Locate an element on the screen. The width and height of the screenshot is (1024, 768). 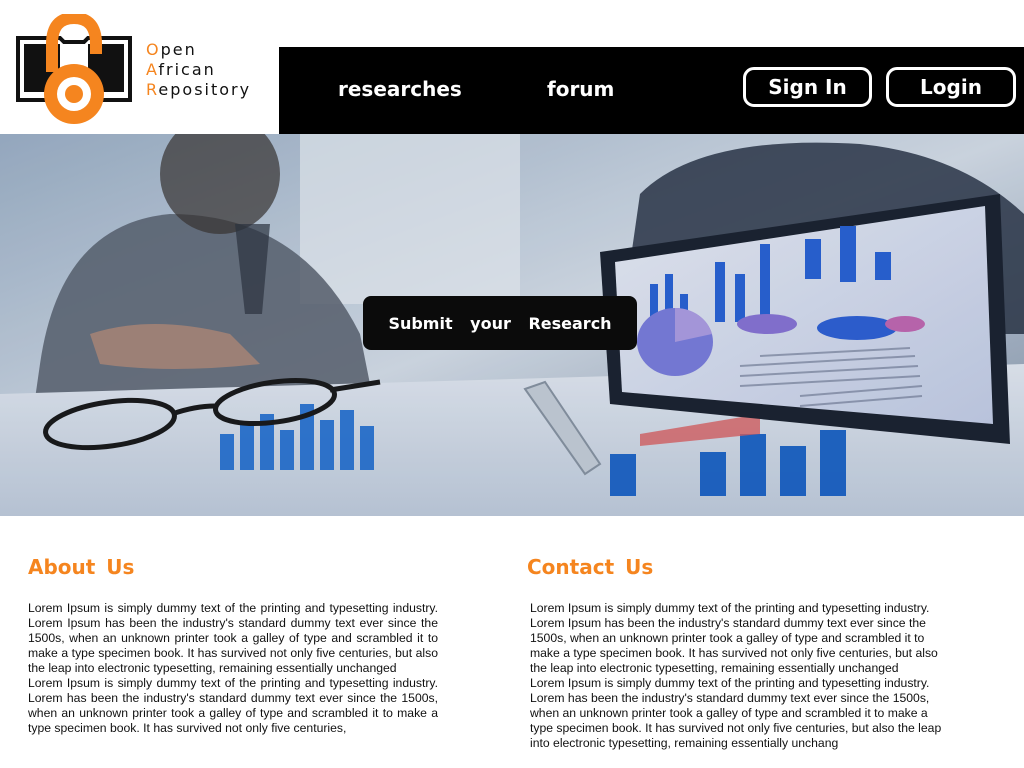
sign-in-button: Sign In is located at coordinates (807, 87).